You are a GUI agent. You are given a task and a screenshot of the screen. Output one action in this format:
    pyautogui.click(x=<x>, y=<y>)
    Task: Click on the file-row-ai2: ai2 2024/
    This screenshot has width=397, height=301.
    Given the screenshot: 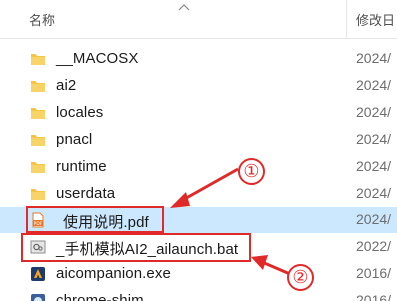 What is the action you would take?
    pyautogui.click(x=198, y=86)
    